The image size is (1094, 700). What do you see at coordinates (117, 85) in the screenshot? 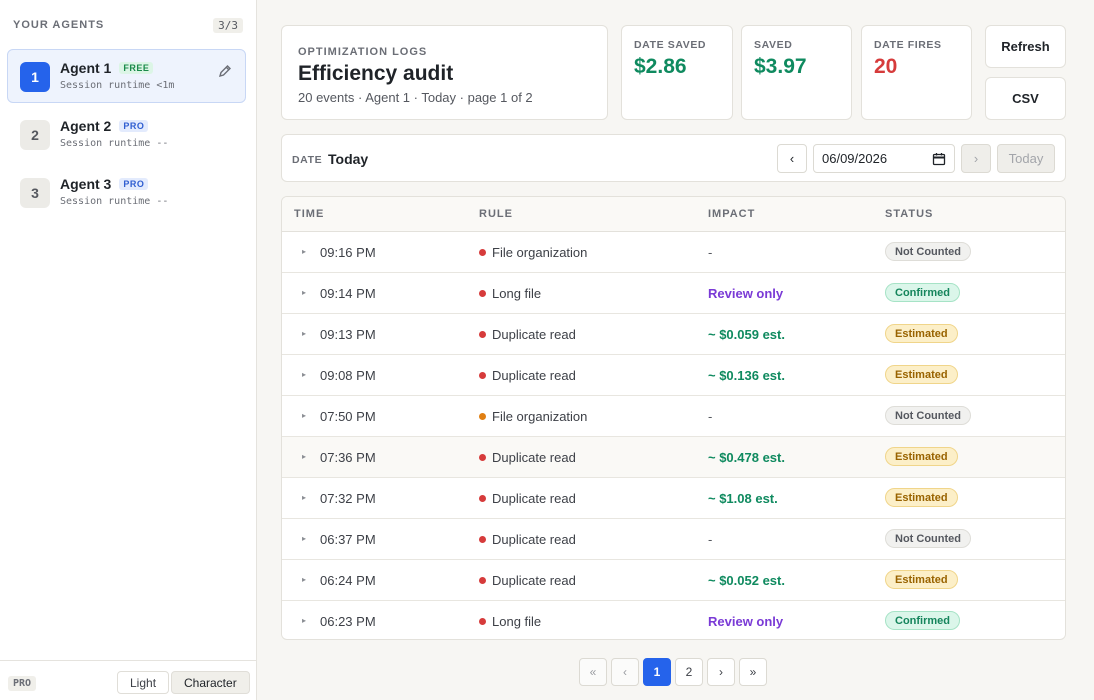
I see `agent-runtime: Session runtime <1m` at bounding box center [117, 85].